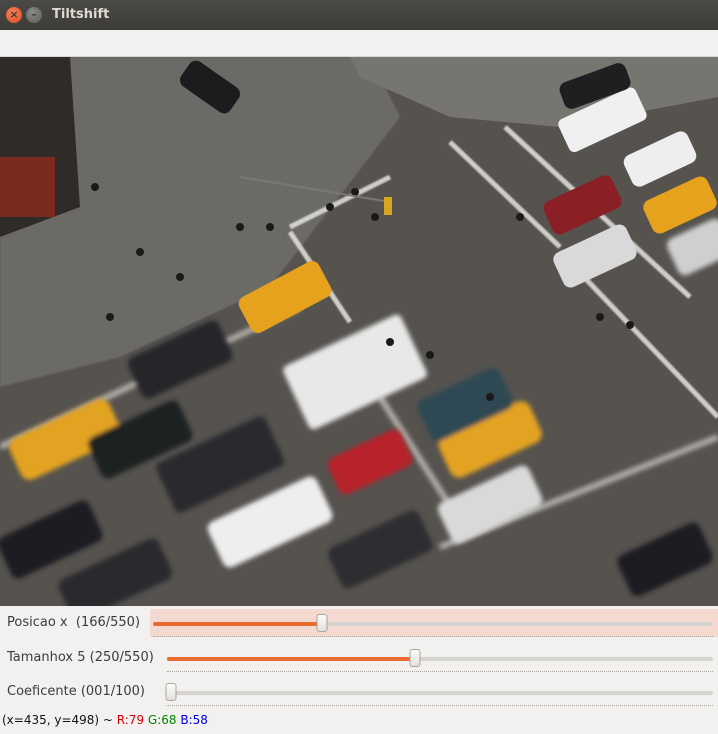 The image size is (718, 734). What do you see at coordinates (80, 657) in the screenshot?
I see `trackbar-label: Tamanhox 5 (250/550)` at bounding box center [80, 657].